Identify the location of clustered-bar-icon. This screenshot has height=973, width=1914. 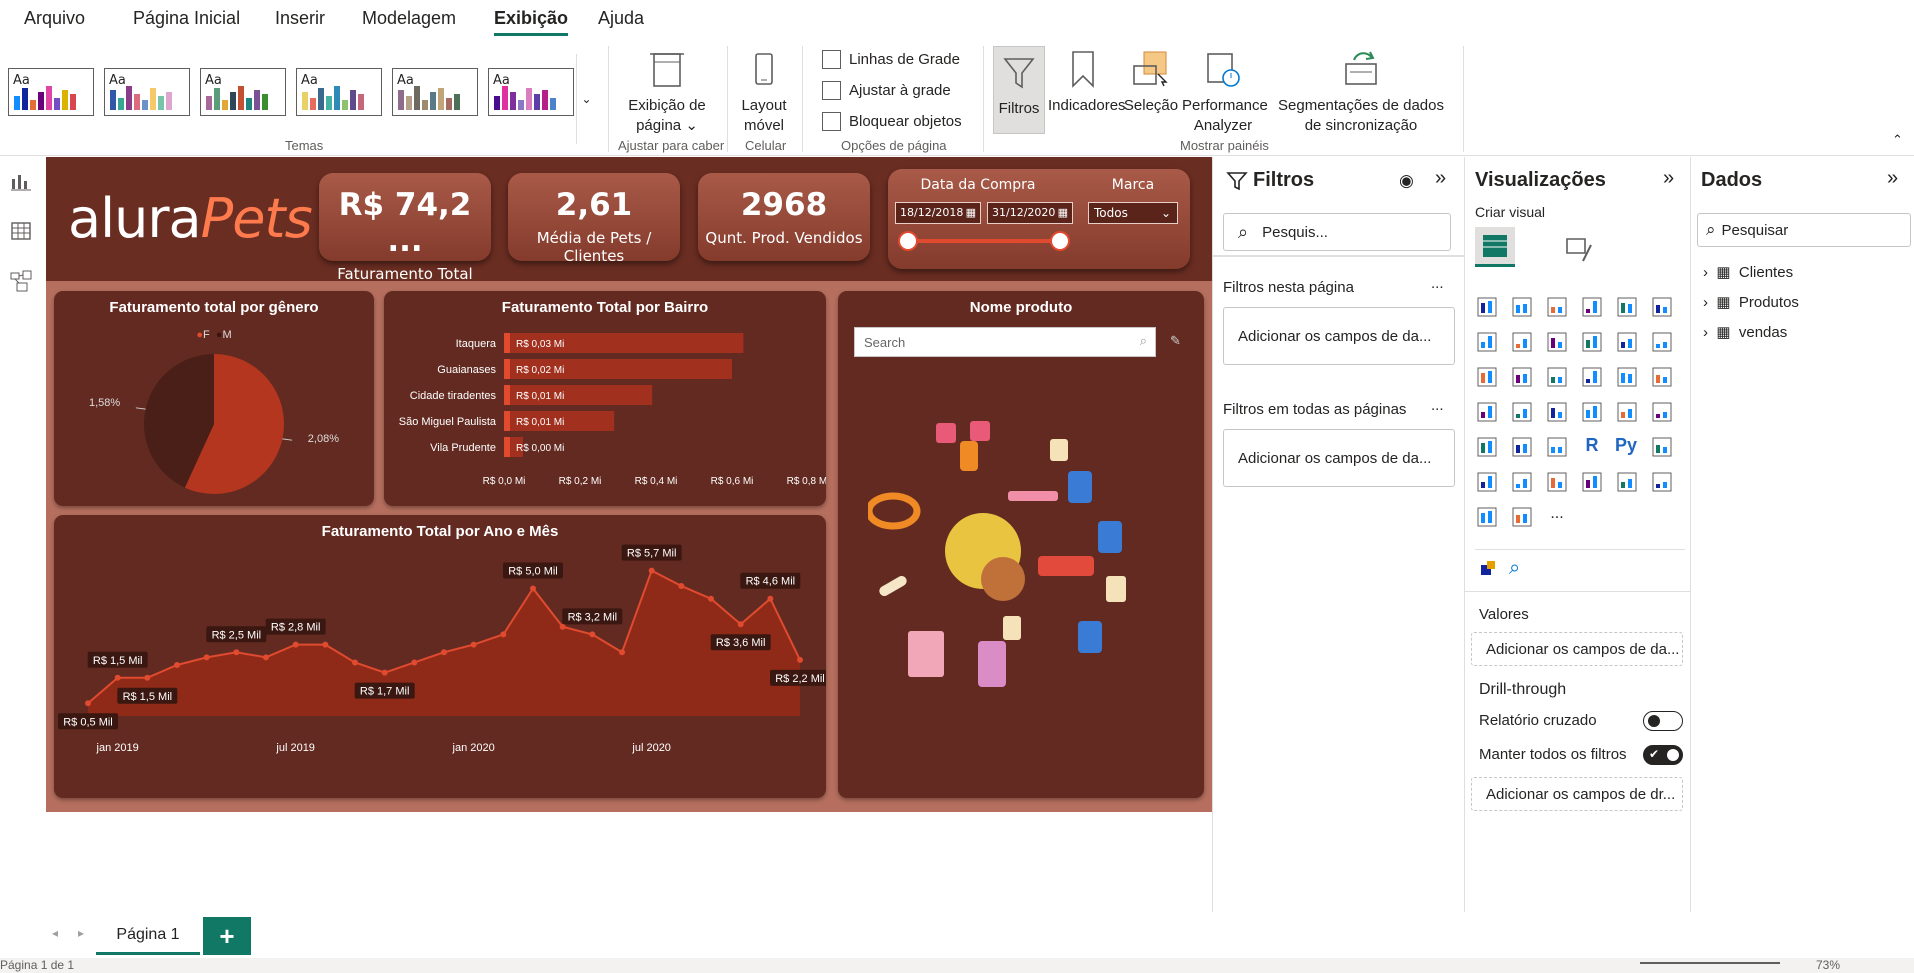
(1557, 307).